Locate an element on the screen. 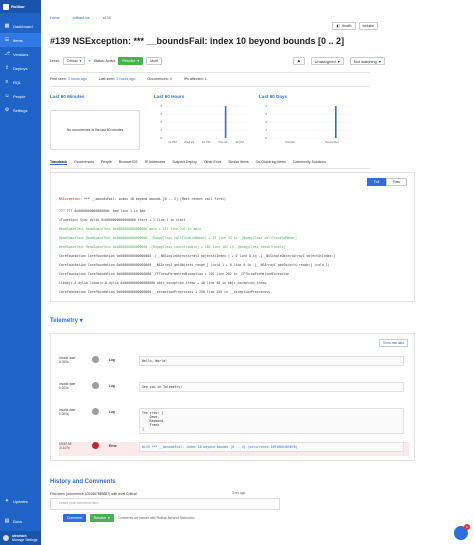 The width and height of the screenshot is (474, 545). tab-similar-items: Similar Items is located at coordinates (238, 162).